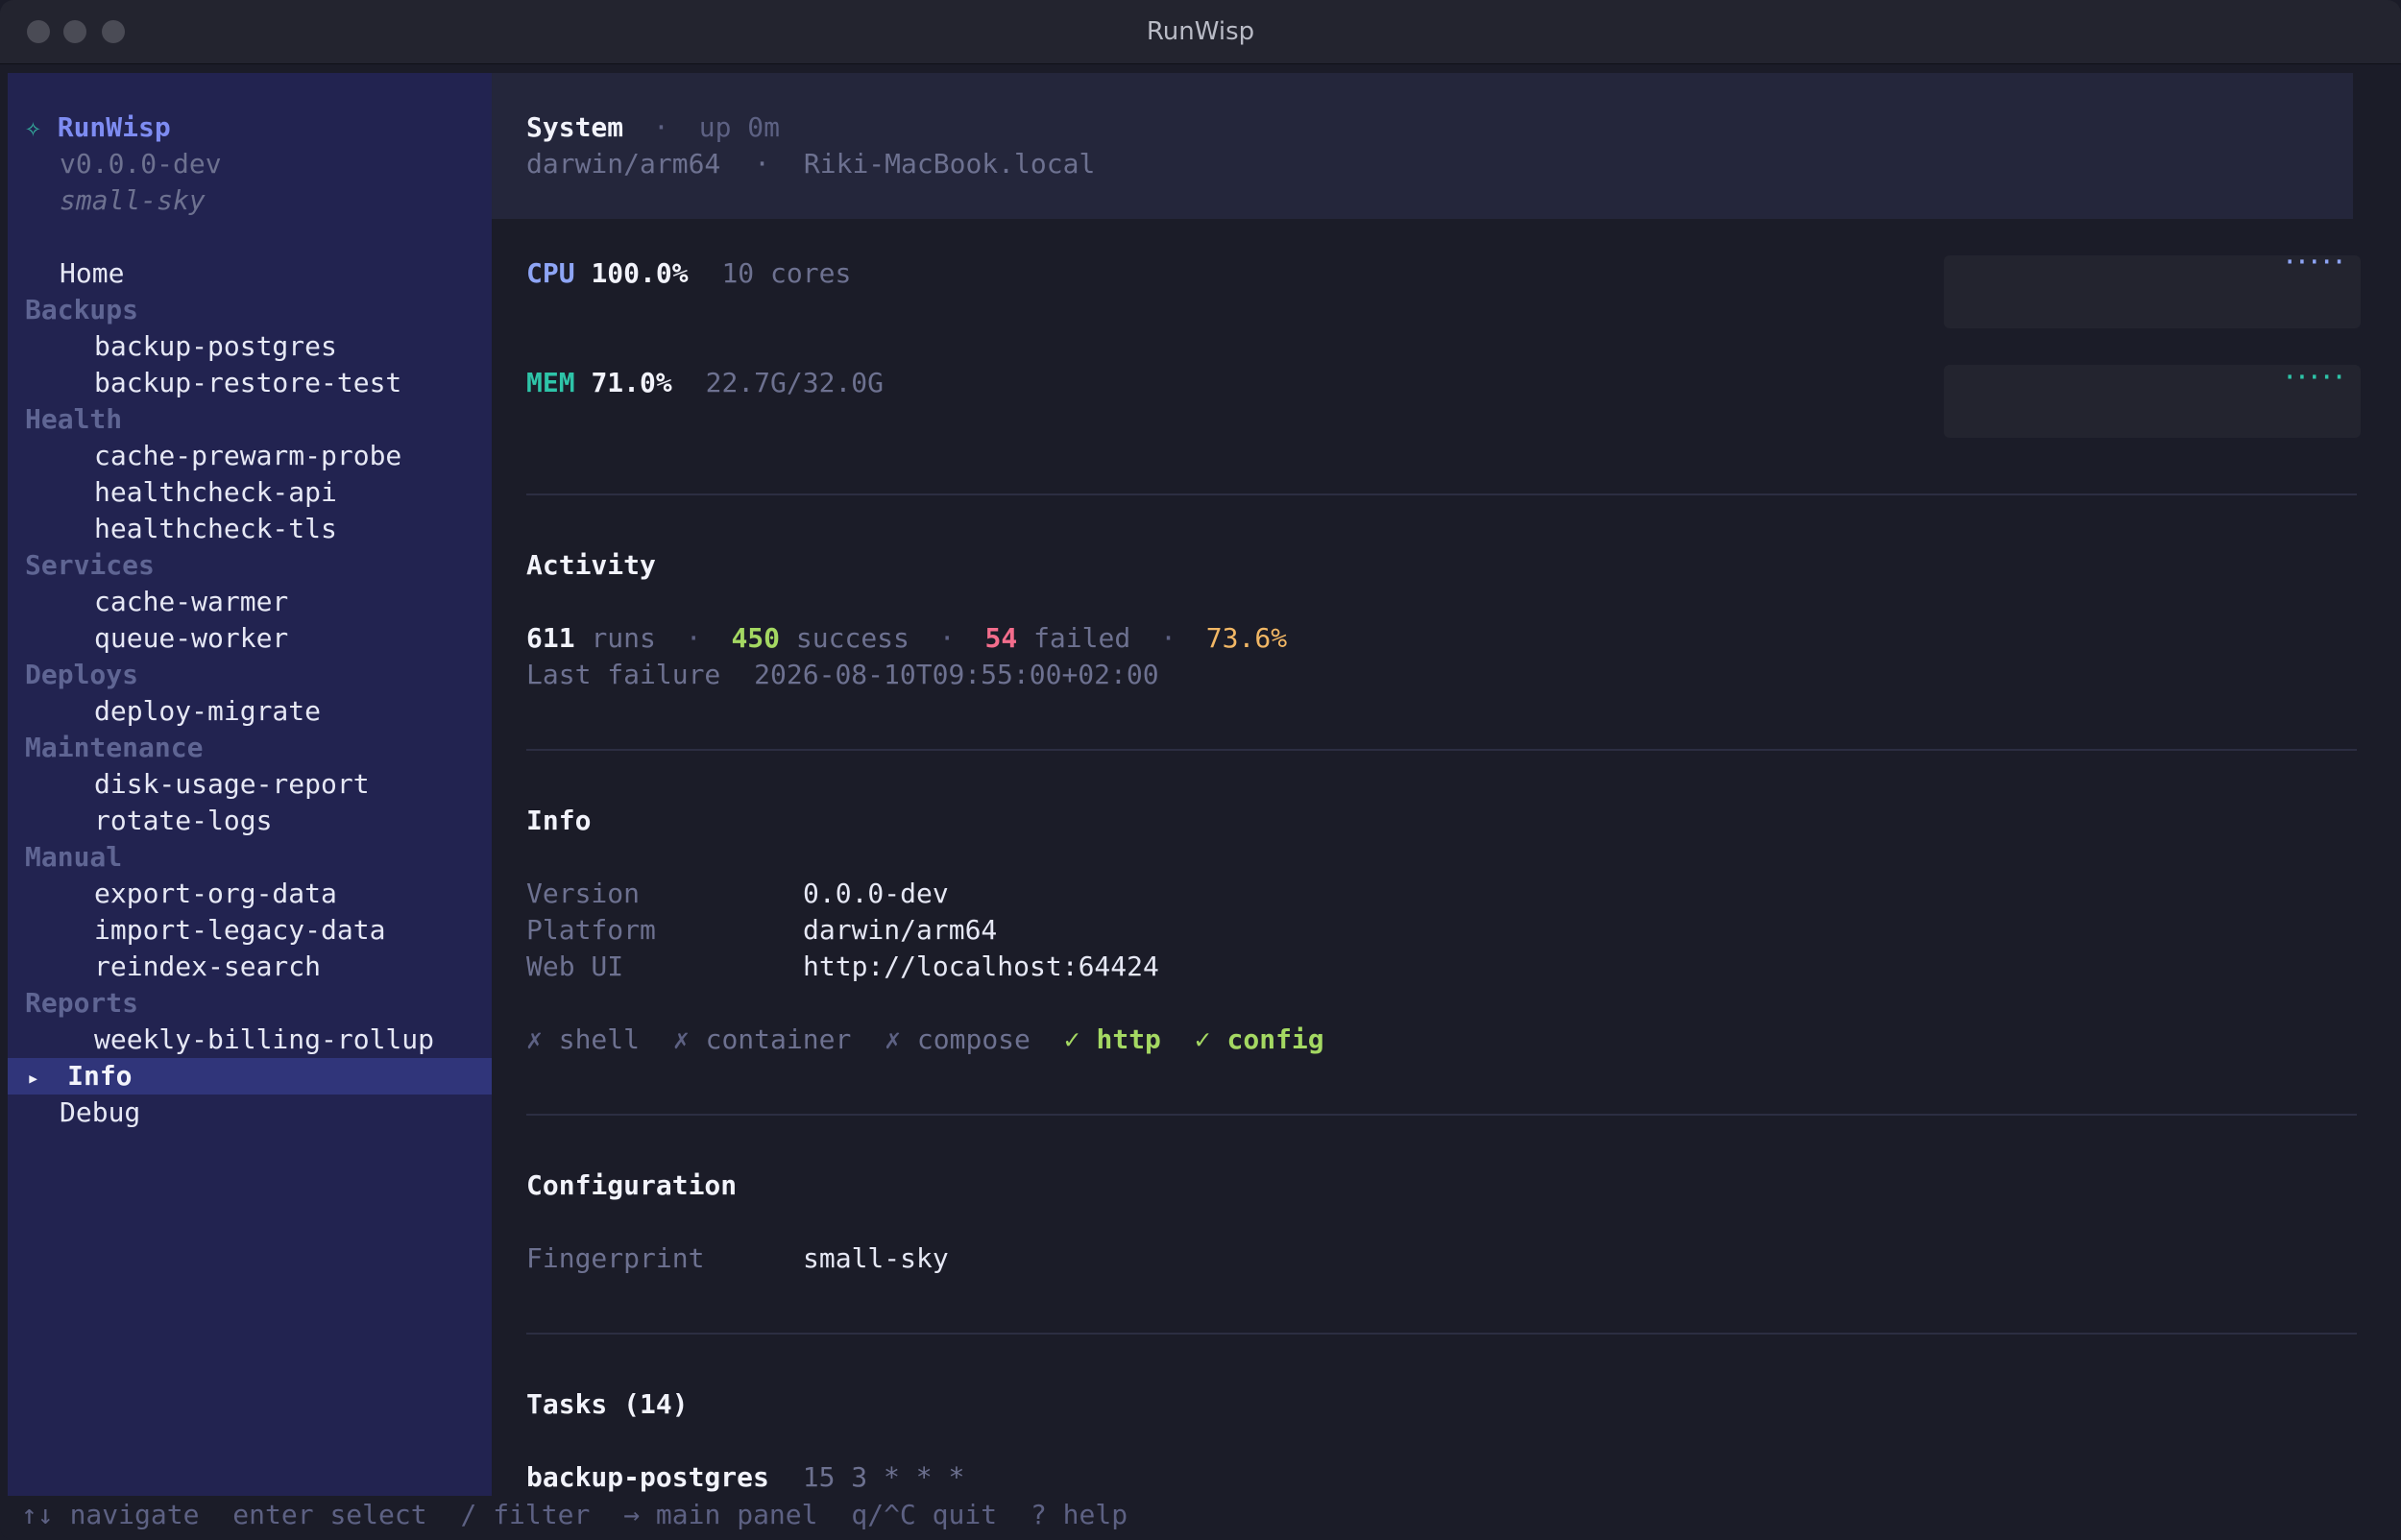 Image resolution: width=2401 pixels, height=1540 pixels. I want to click on sidebar-group-reports: Reports, so click(82, 1003).